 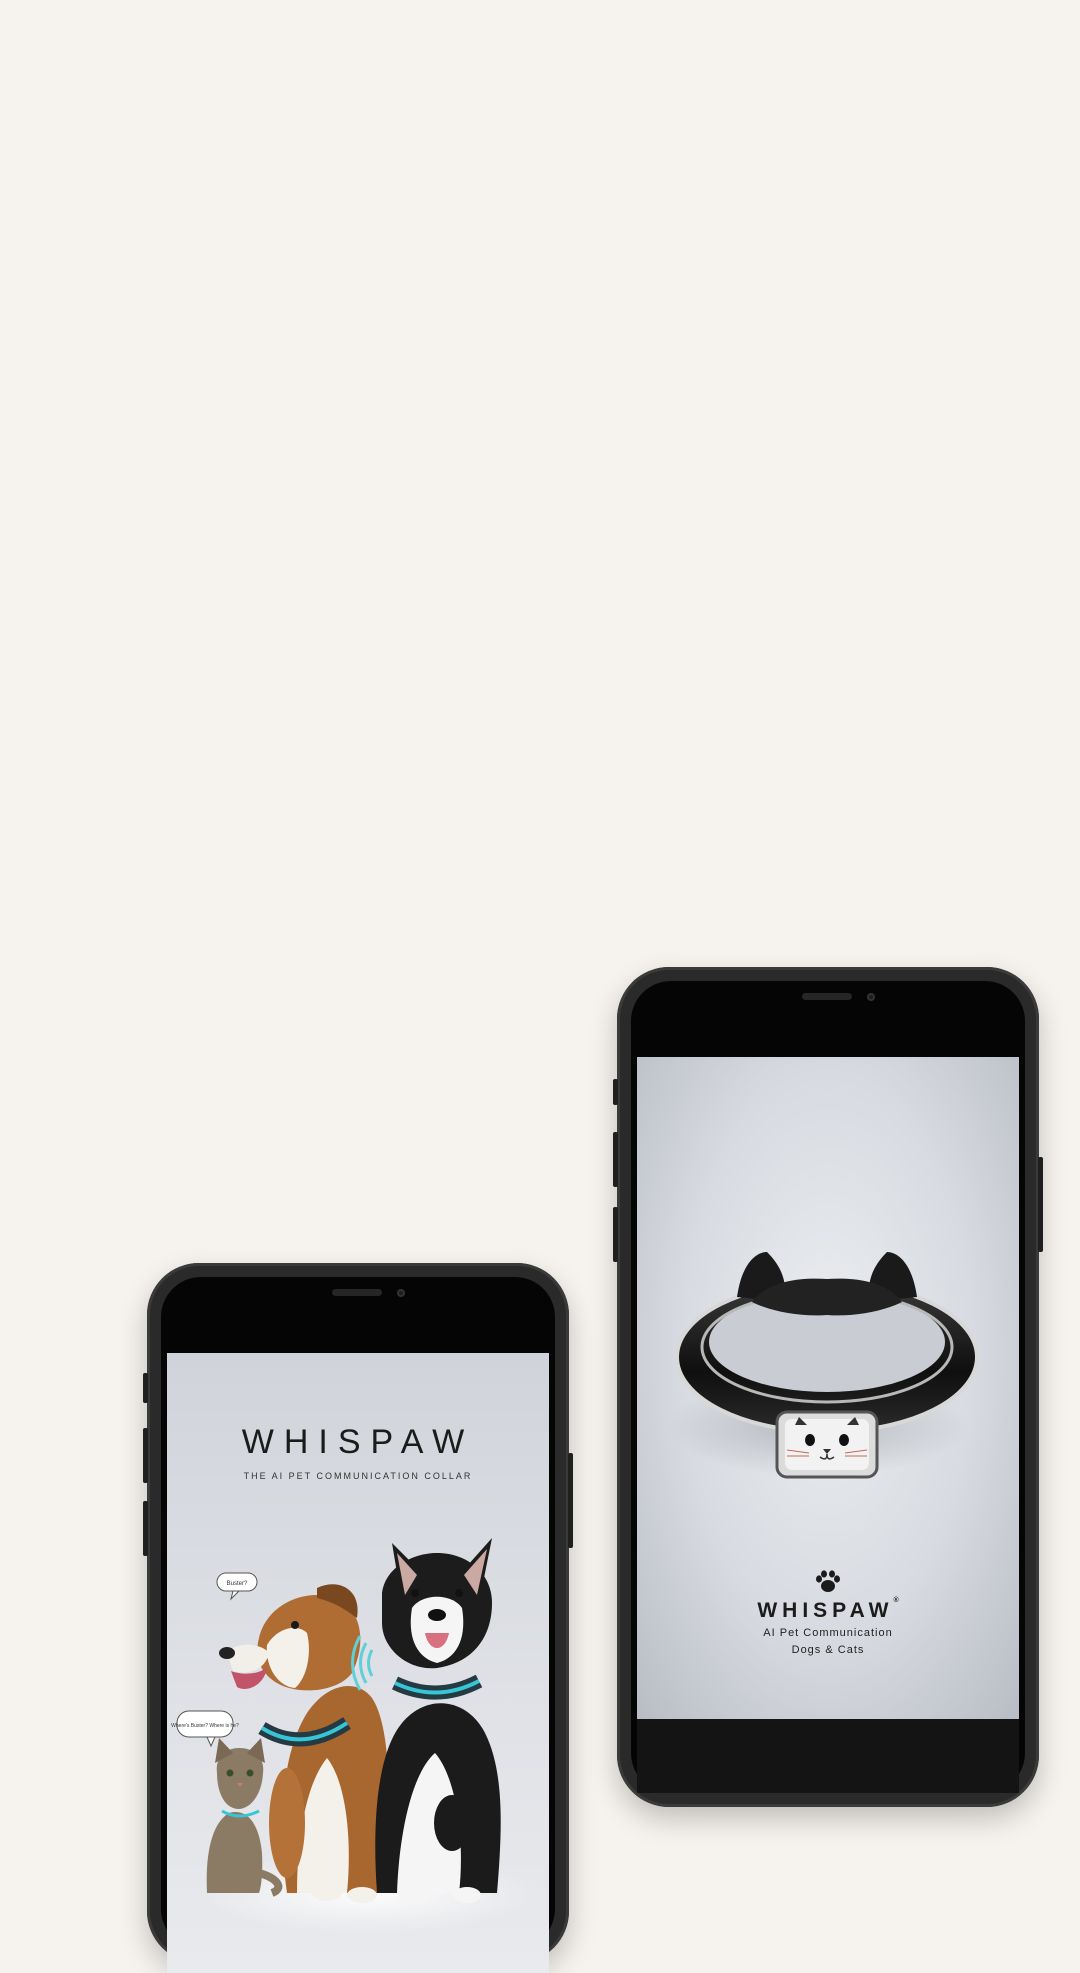 What do you see at coordinates (828, 1756) in the screenshot?
I see `phone-chin` at bounding box center [828, 1756].